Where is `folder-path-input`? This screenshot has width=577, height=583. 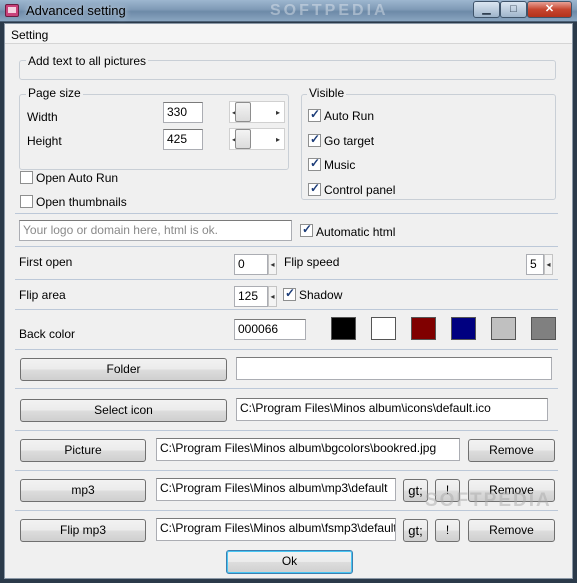
folder-path-input is located at coordinates (394, 368).